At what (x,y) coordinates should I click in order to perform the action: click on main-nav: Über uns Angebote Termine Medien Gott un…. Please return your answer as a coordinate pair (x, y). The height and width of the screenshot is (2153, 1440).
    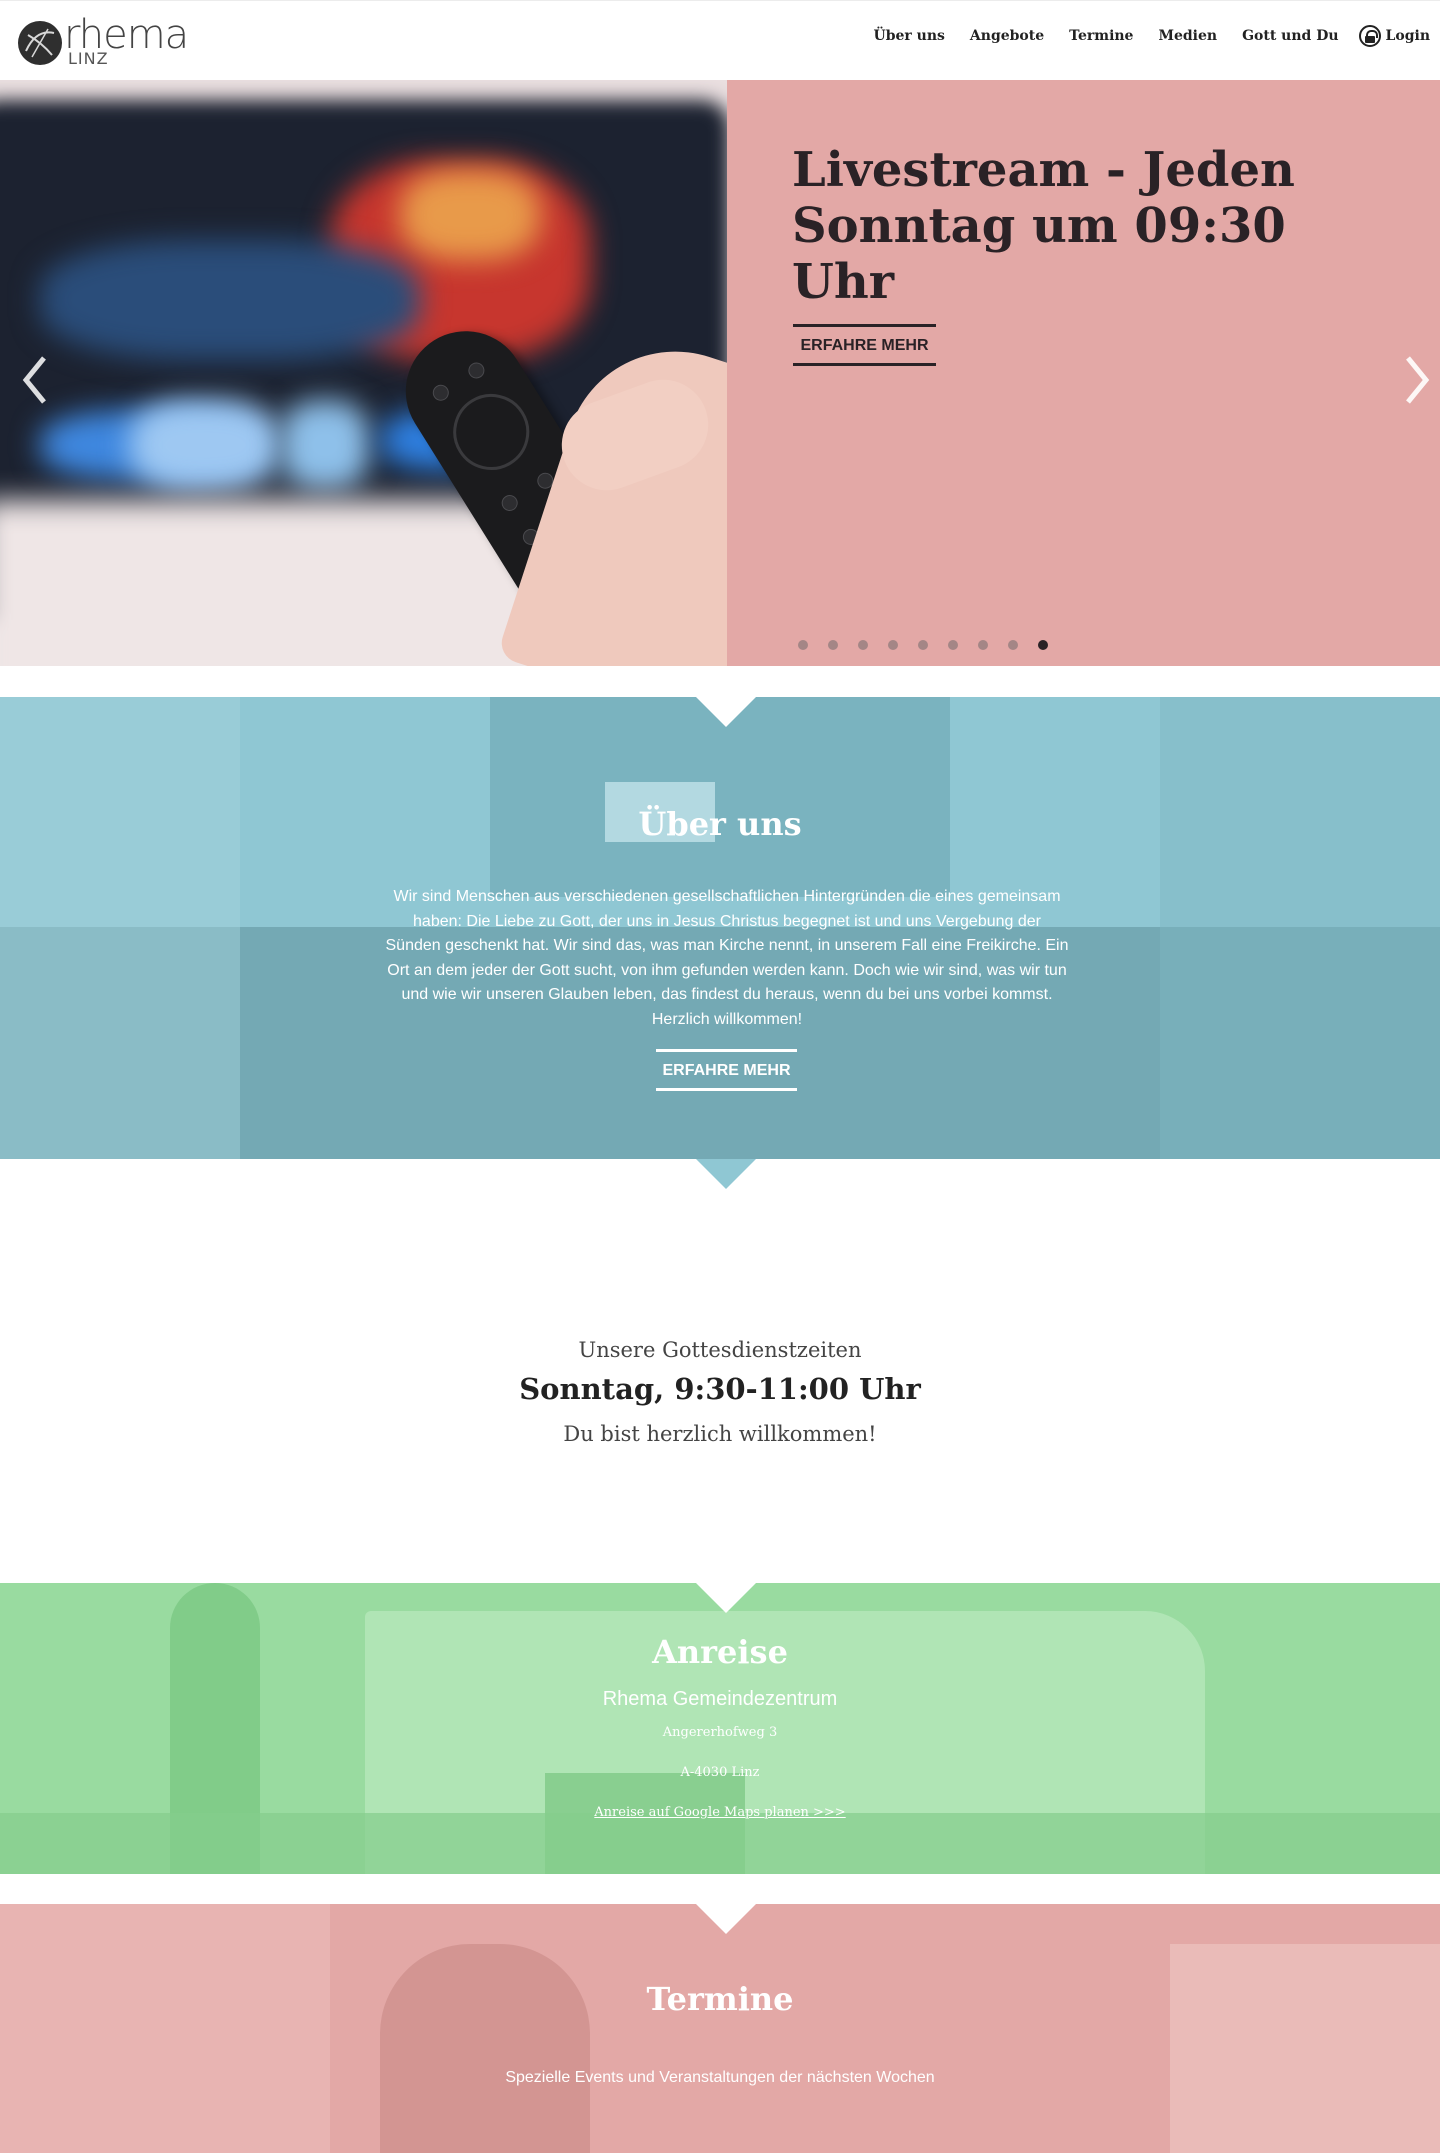
    Looking at the image, I should click on (1139, 36).